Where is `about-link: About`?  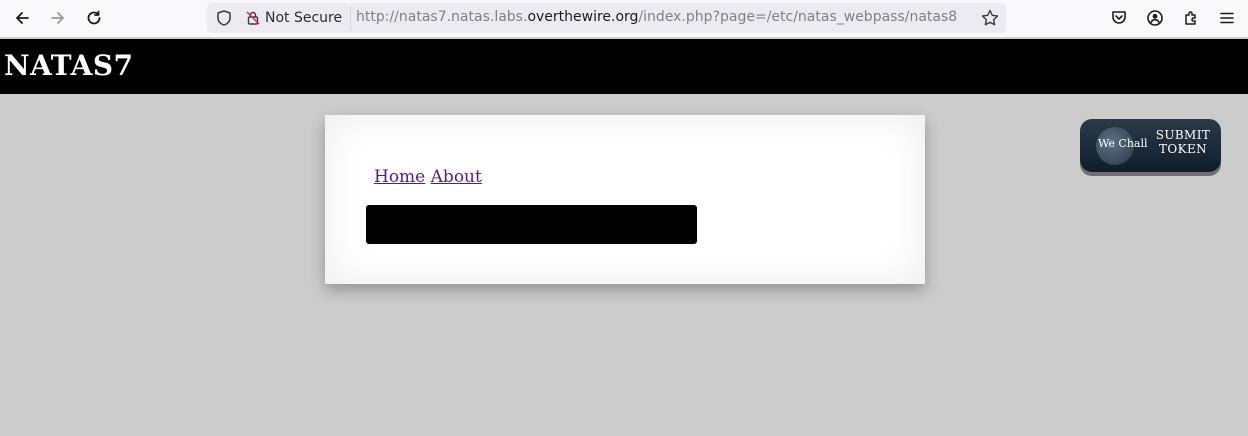
about-link: About is located at coordinates (456, 177).